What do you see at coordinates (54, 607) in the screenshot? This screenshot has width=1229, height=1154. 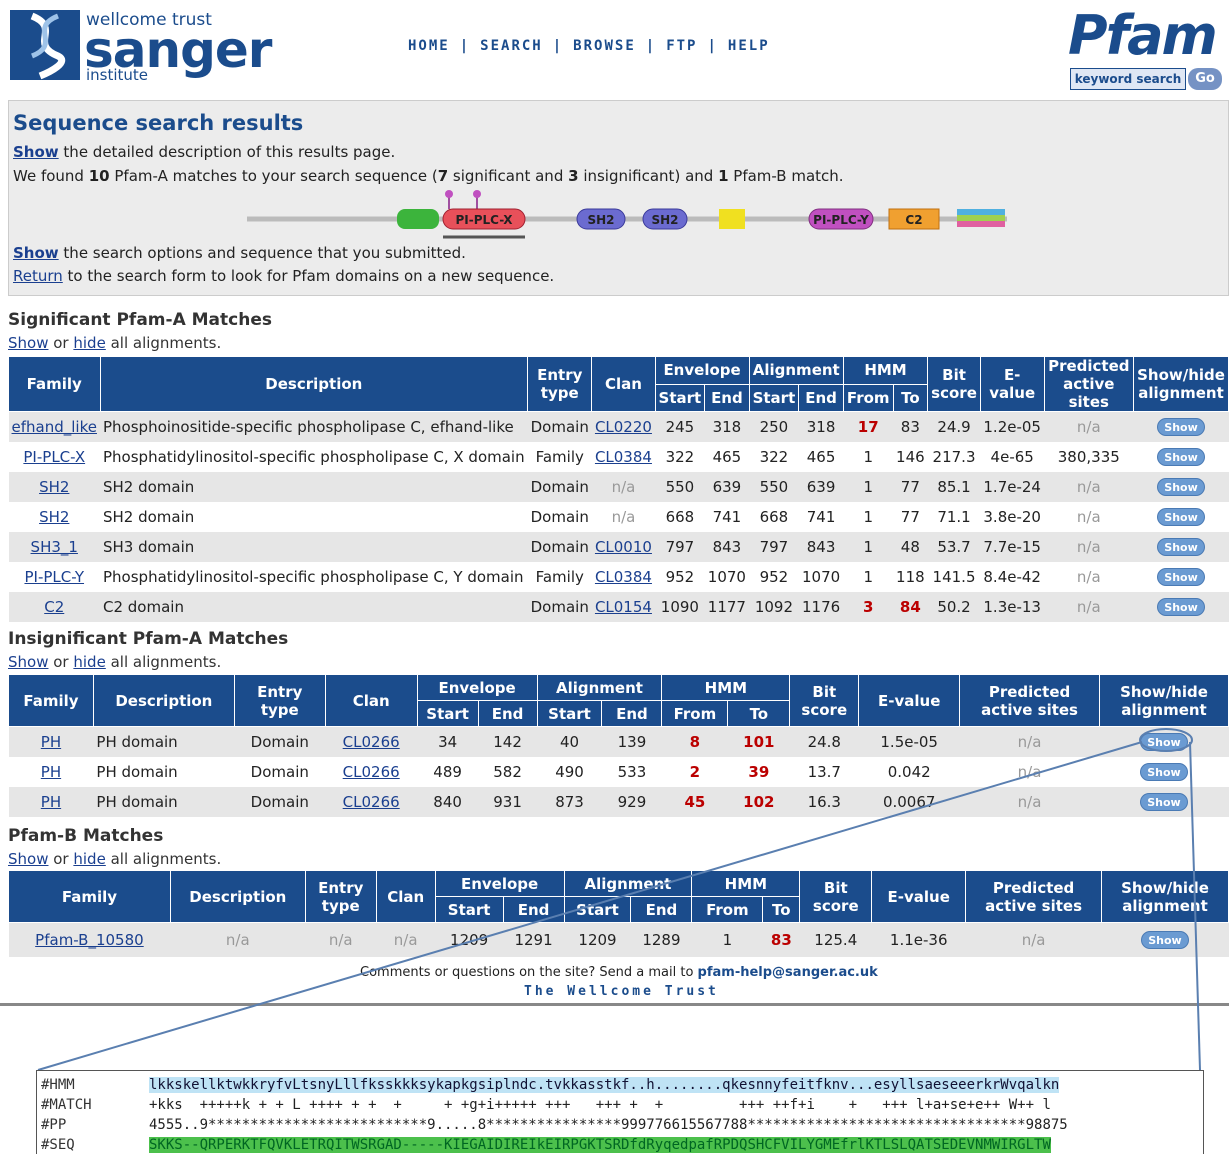 I see `family-link: C2` at bounding box center [54, 607].